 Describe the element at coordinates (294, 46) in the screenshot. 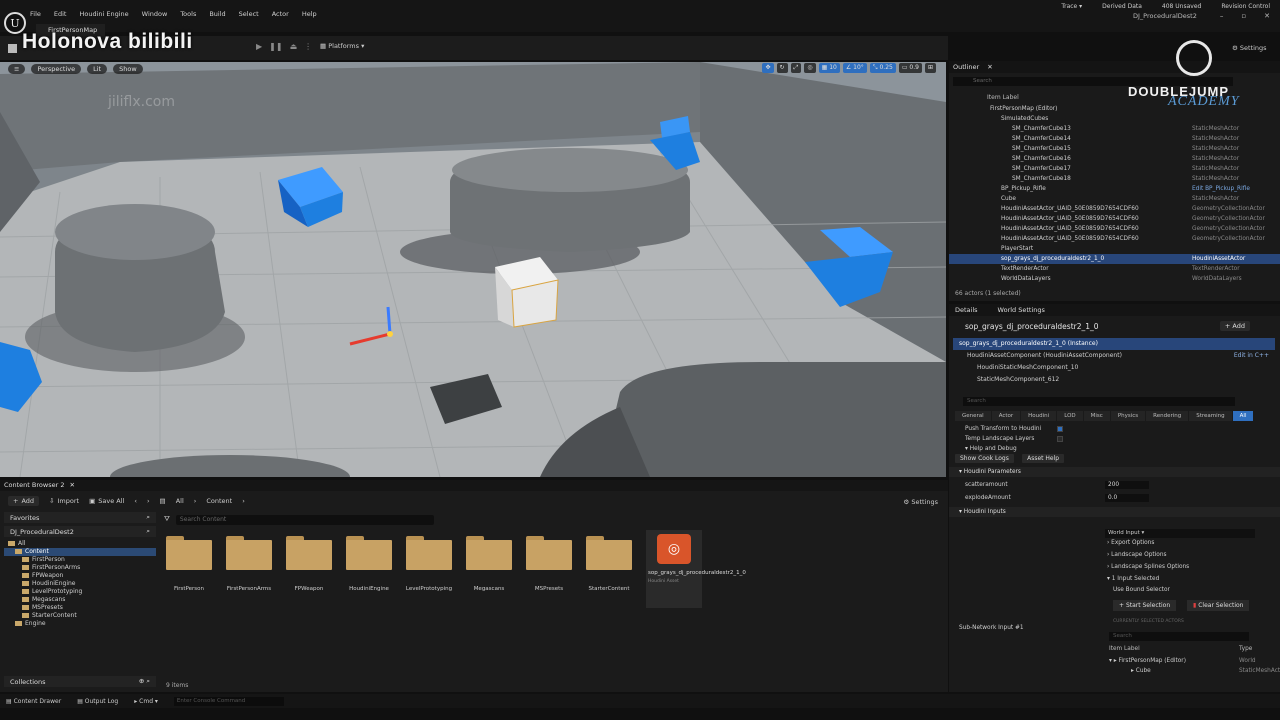

I see `eject-icon: ⏏` at that location.